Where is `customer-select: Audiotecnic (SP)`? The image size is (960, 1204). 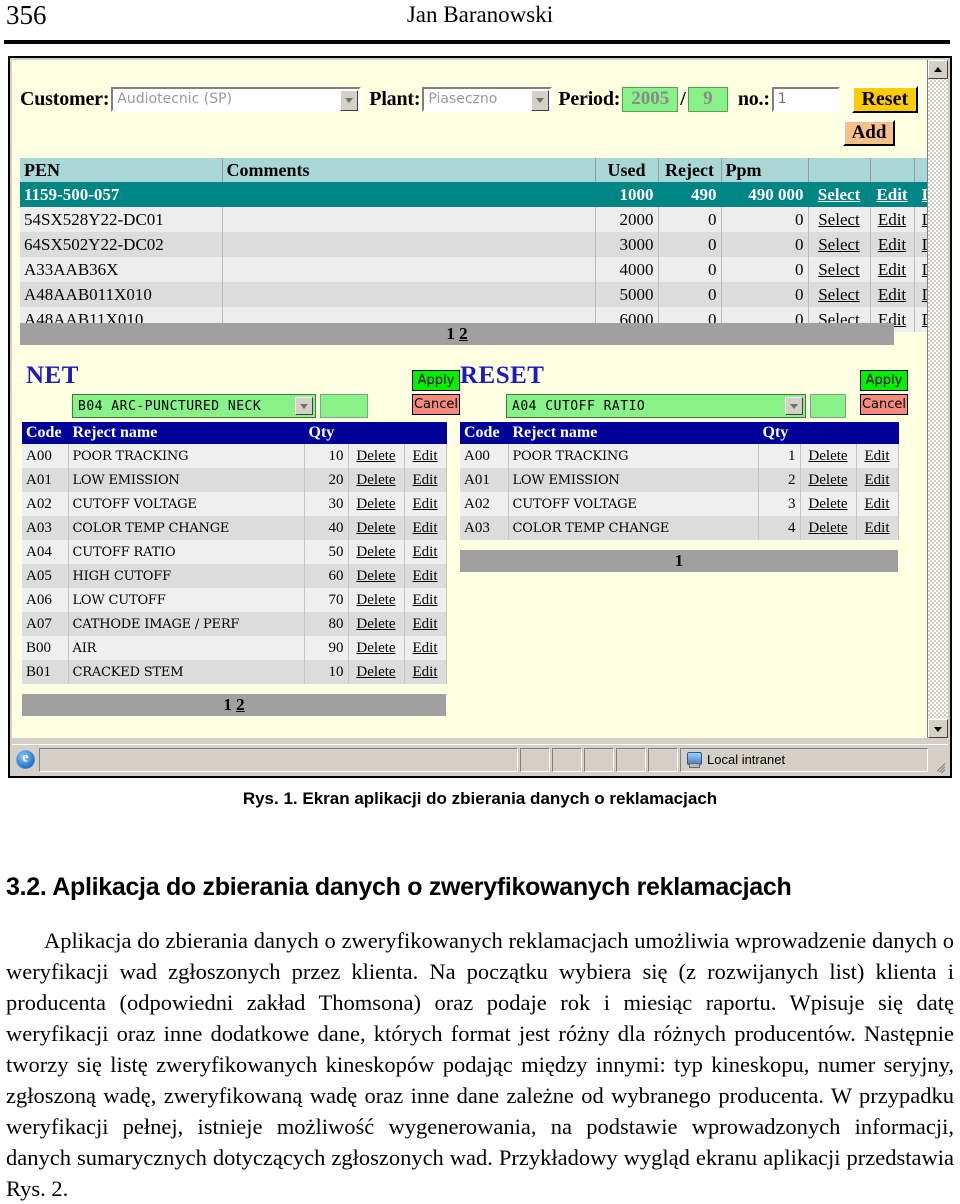 customer-select: Audiotecnic (SP) is located at coordinates (236, 99).